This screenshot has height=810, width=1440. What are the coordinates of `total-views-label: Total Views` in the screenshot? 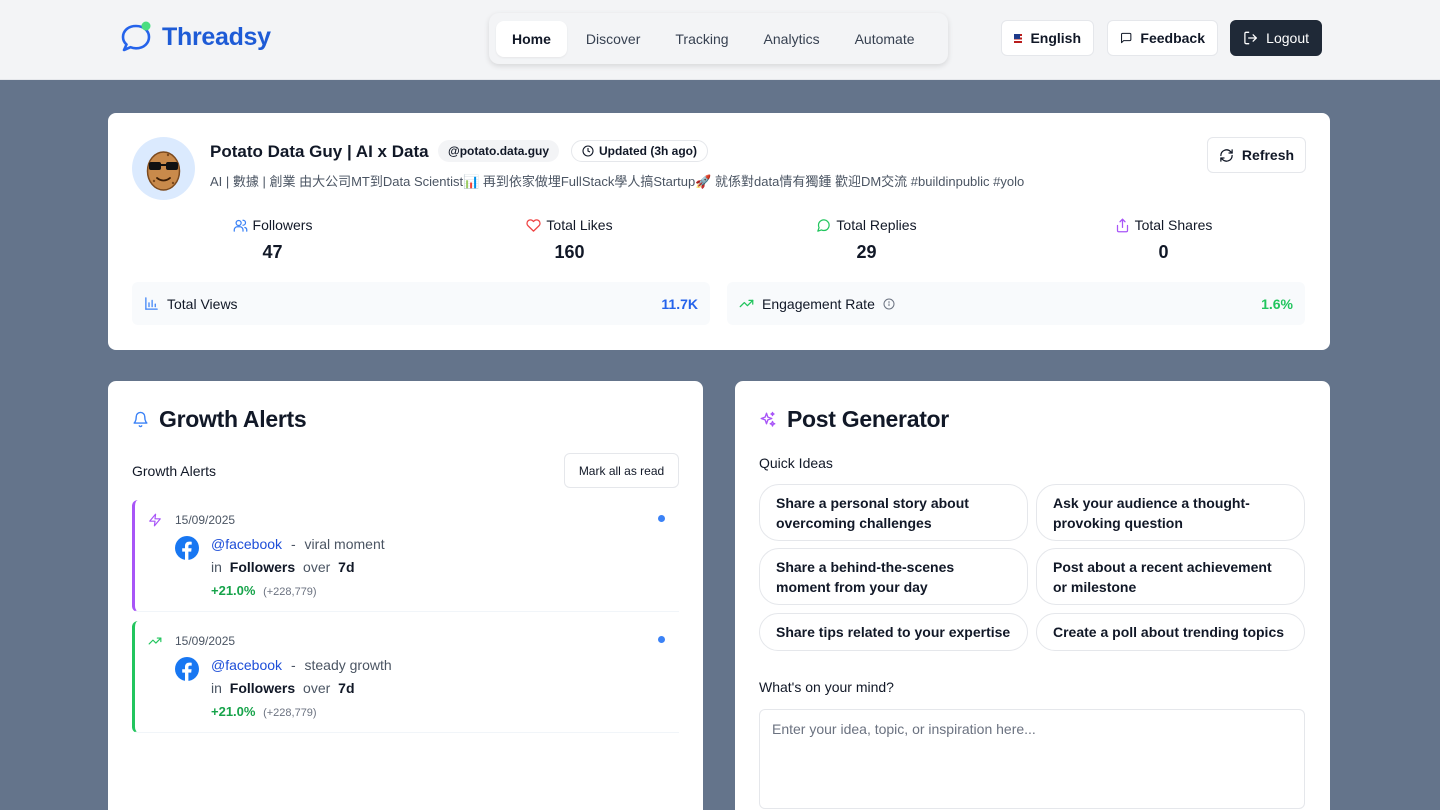 It's located at (202, 303).